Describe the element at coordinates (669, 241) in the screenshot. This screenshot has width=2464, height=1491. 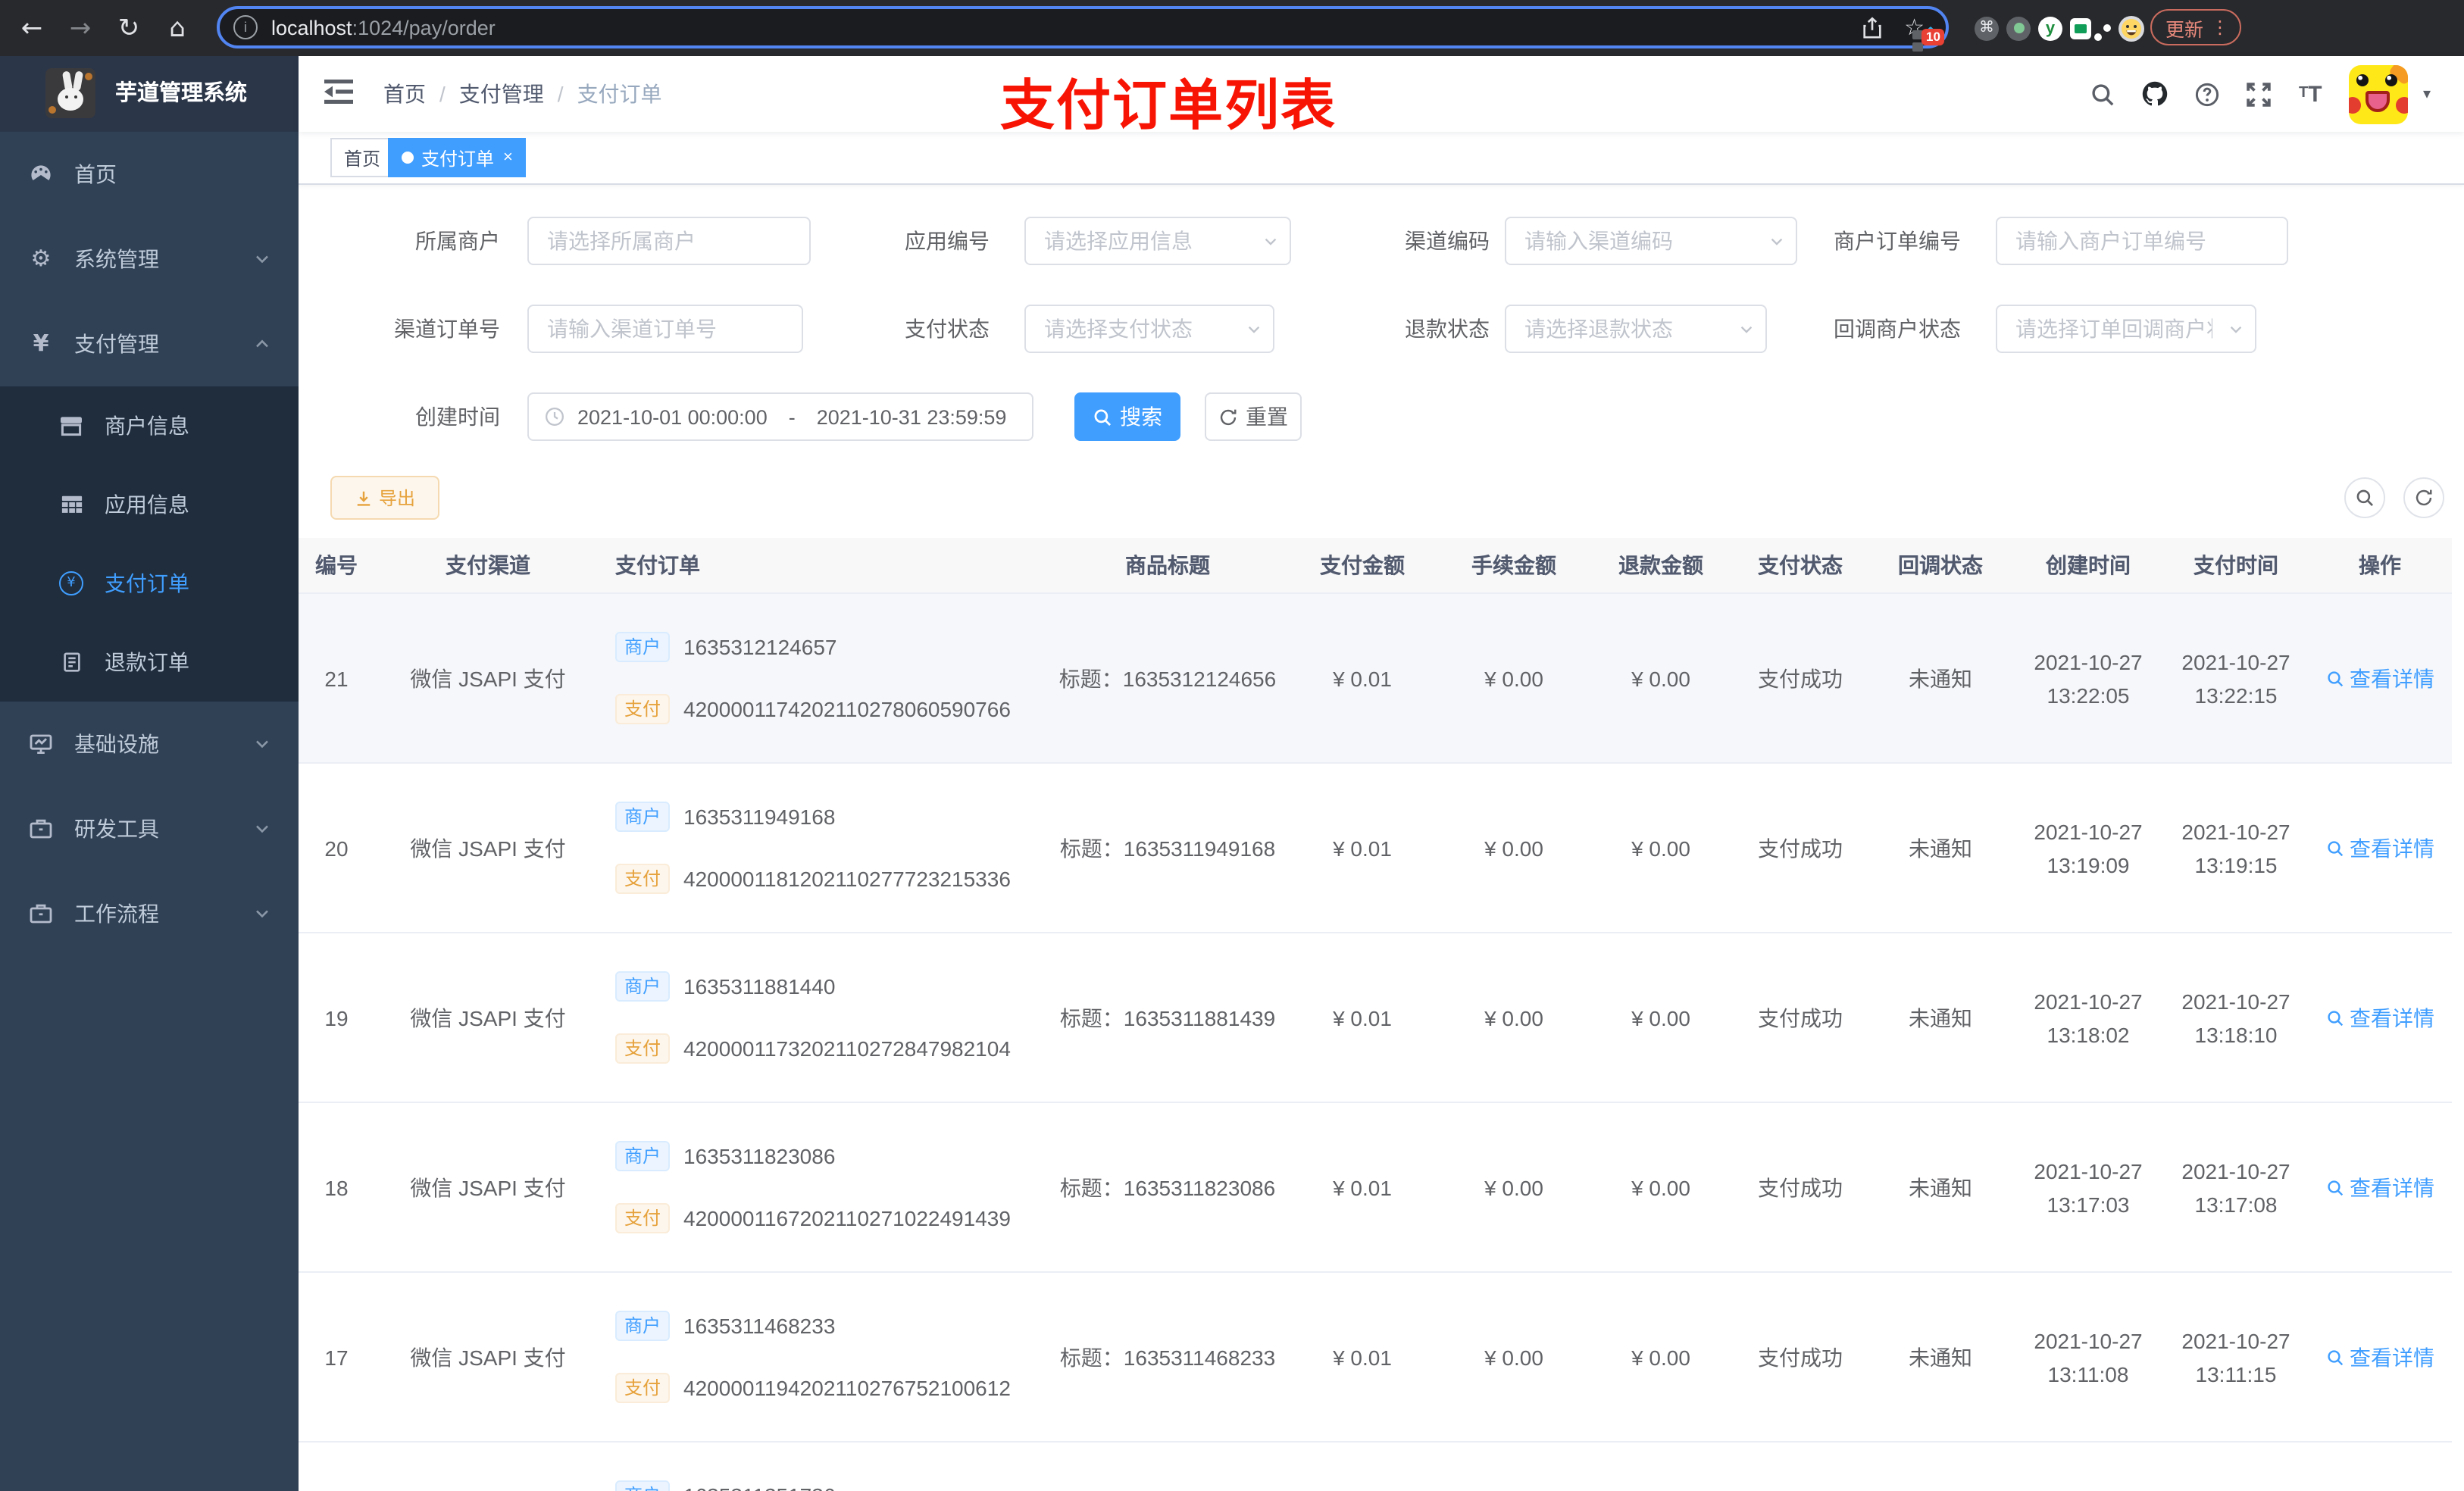
I see `merchant-filter-input` at that location.